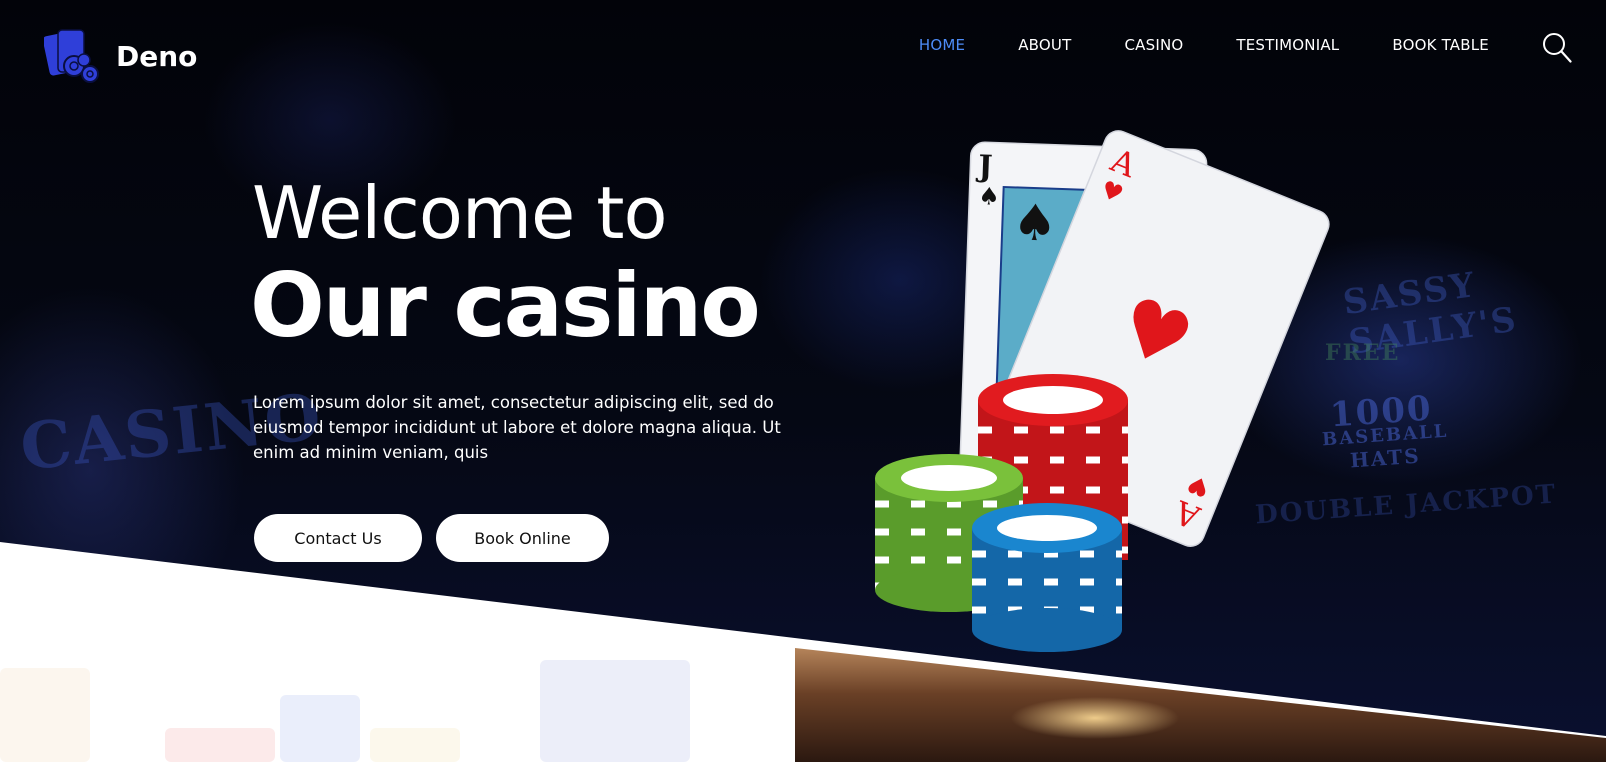 The image size is (1606, 762). I want to click on nav-item-casino: CASINO, so click(1153, 45).